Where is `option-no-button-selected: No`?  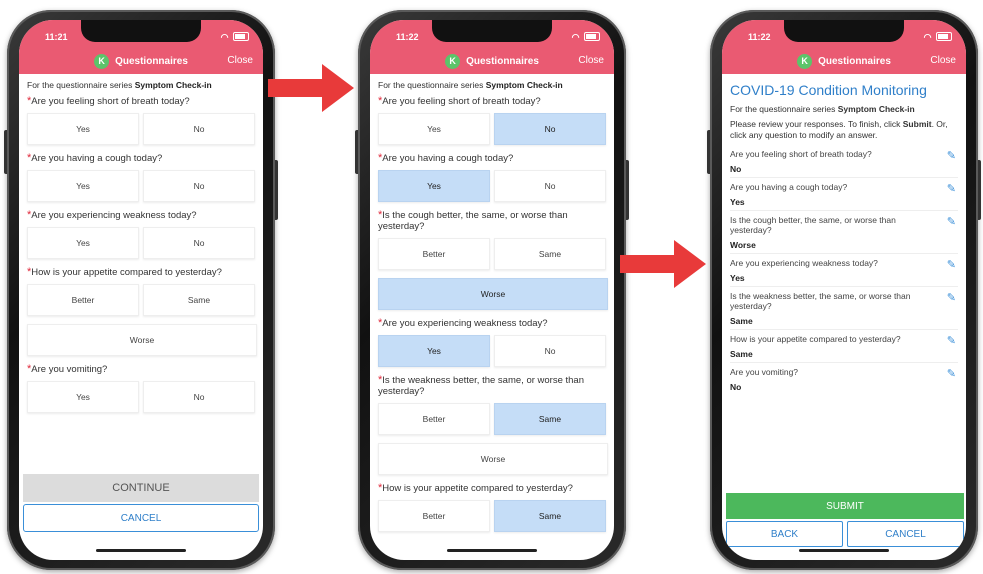
option-no-button-selected: No is located at coordinates (550, 129).